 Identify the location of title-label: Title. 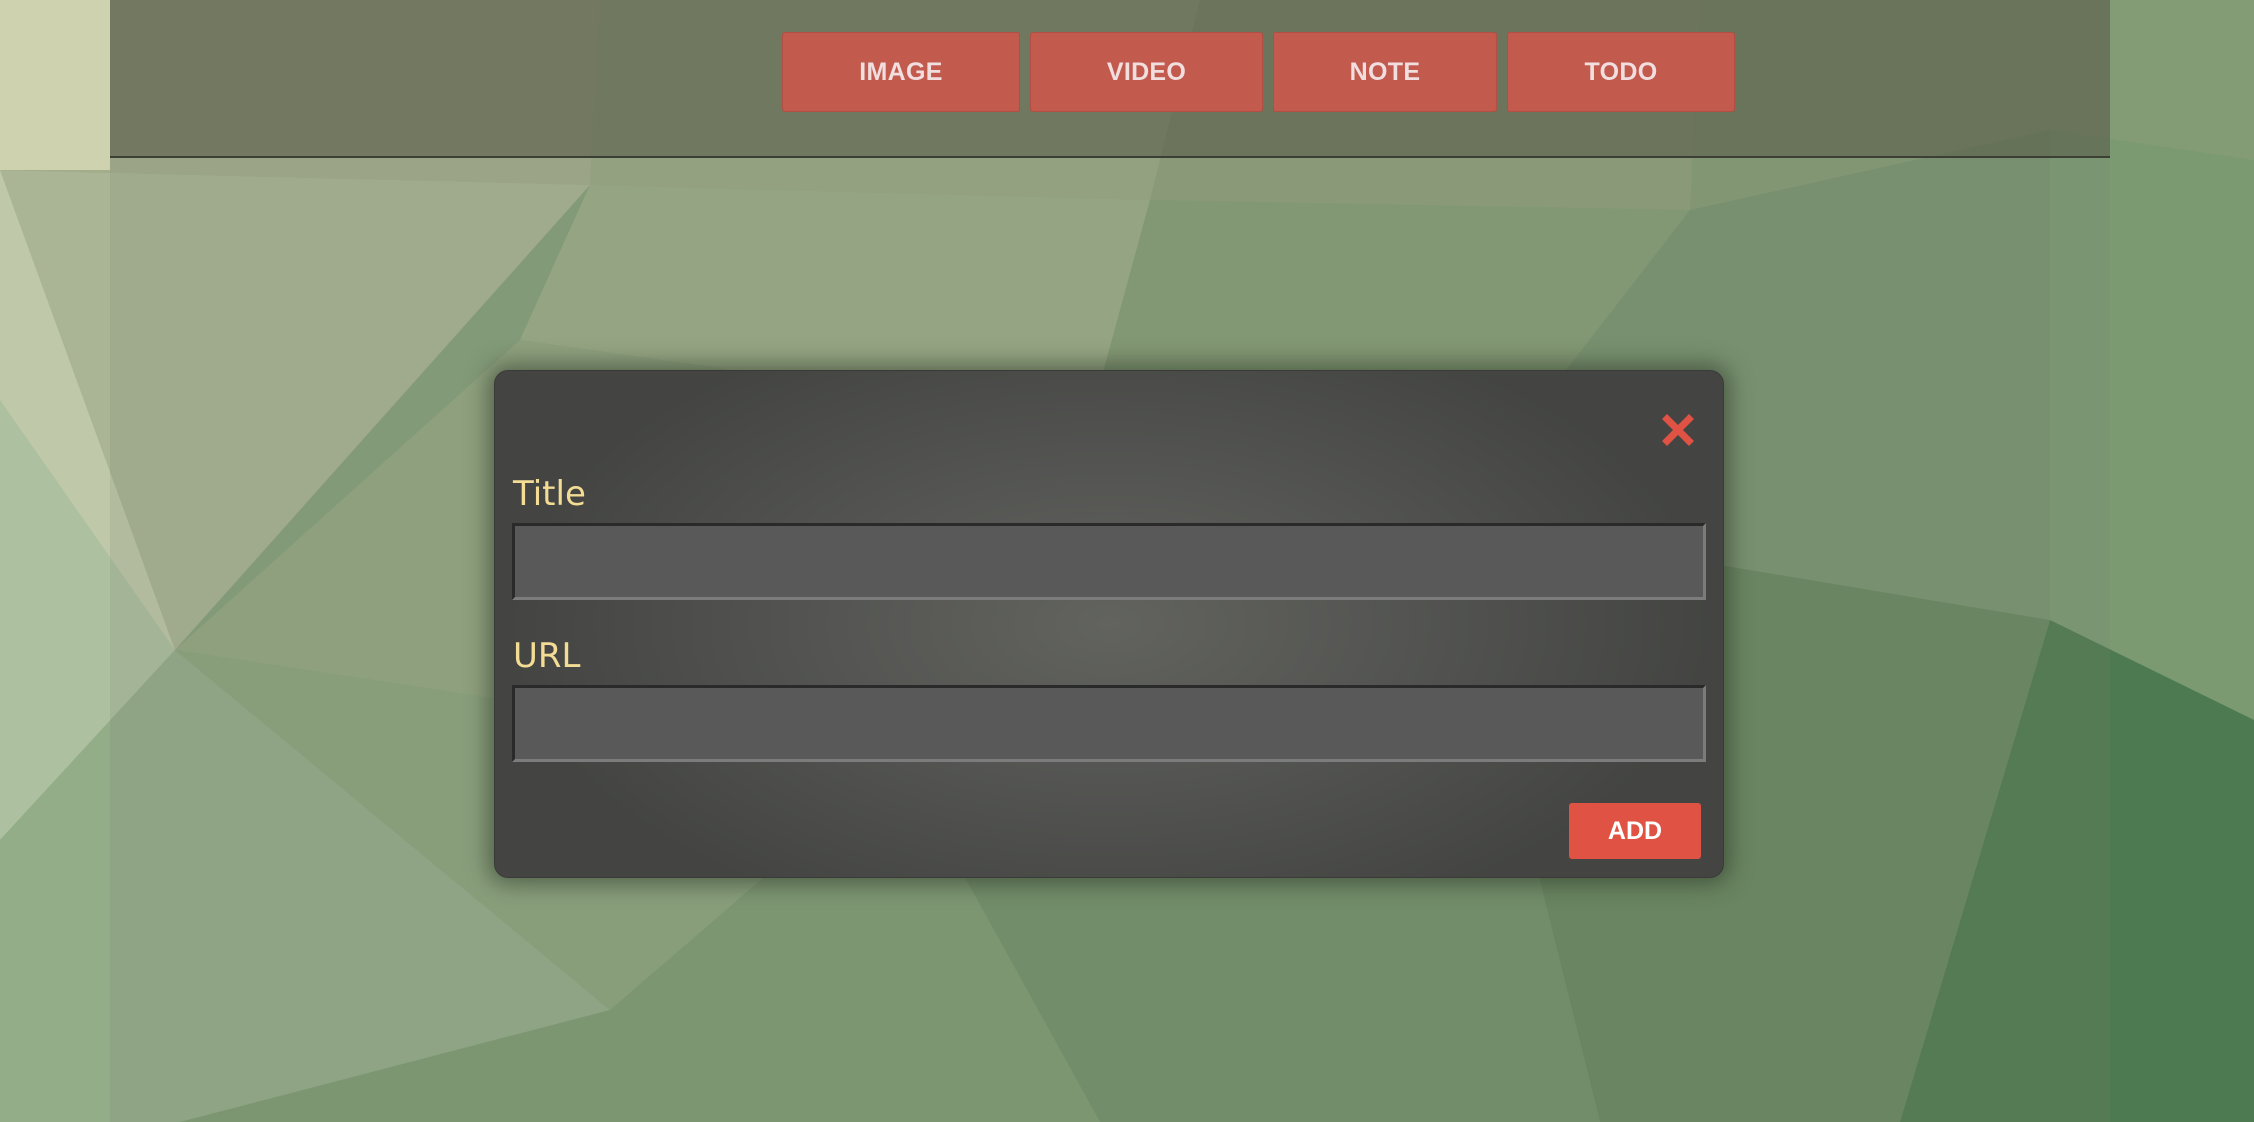
(549, 494).